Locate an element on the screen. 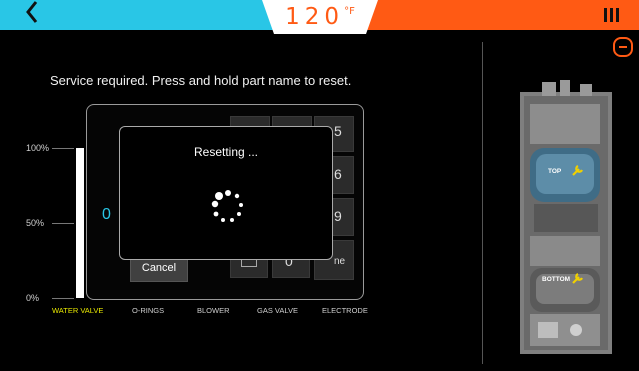 The height and width of the screenshot is (371, 639). minus-circle-icon is located at coordinates (623, 47).